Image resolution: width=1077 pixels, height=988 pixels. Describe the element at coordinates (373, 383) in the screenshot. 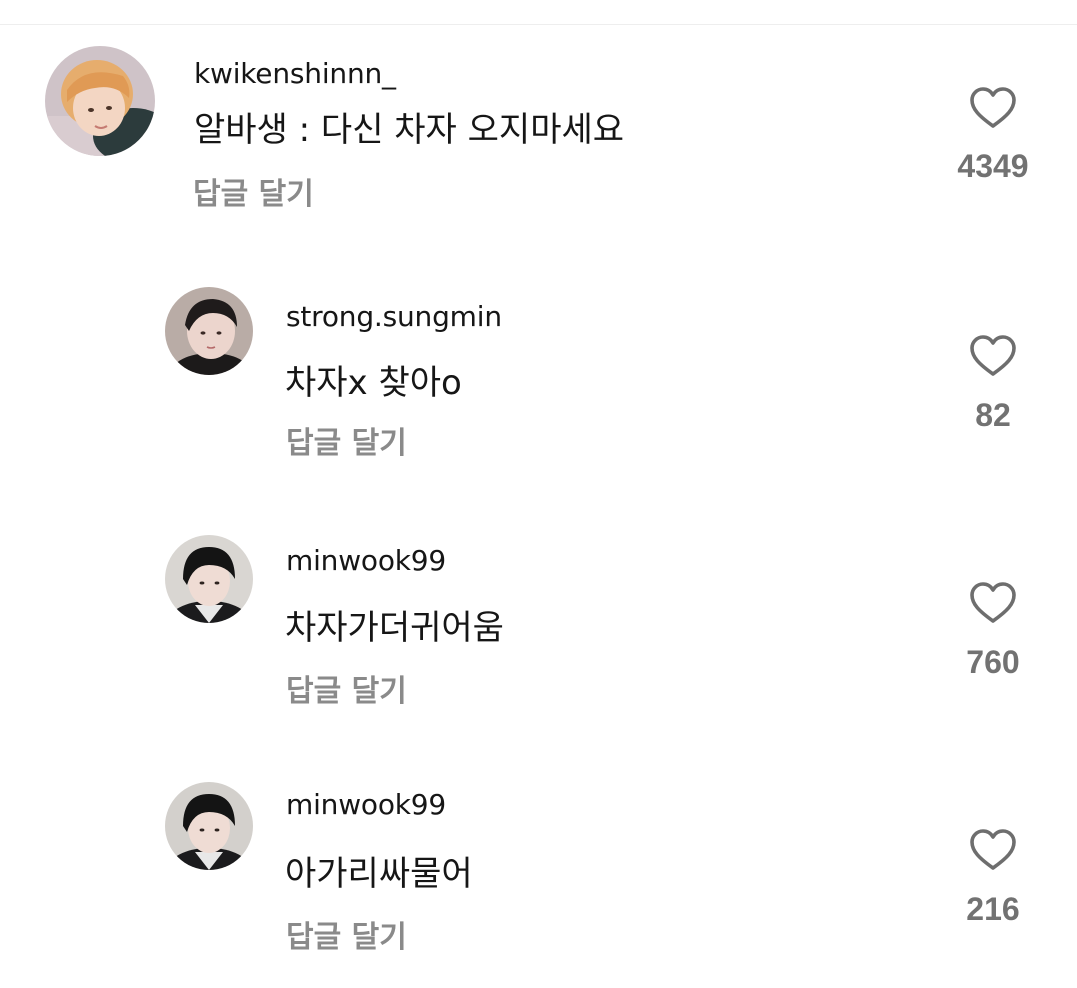

I see `comment-text: 차자x 찾아o` at that location.